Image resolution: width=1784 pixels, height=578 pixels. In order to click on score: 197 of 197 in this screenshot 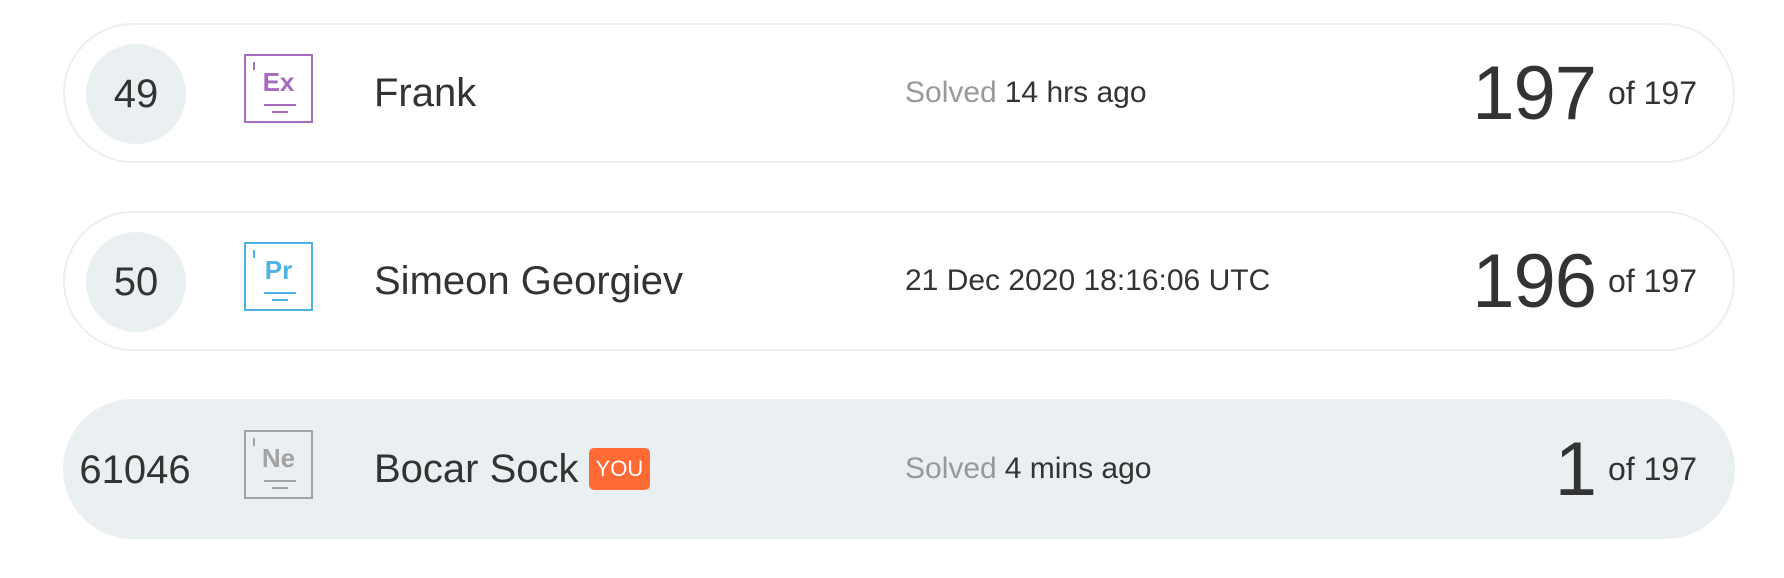, I will do `click(1584, 93)`.